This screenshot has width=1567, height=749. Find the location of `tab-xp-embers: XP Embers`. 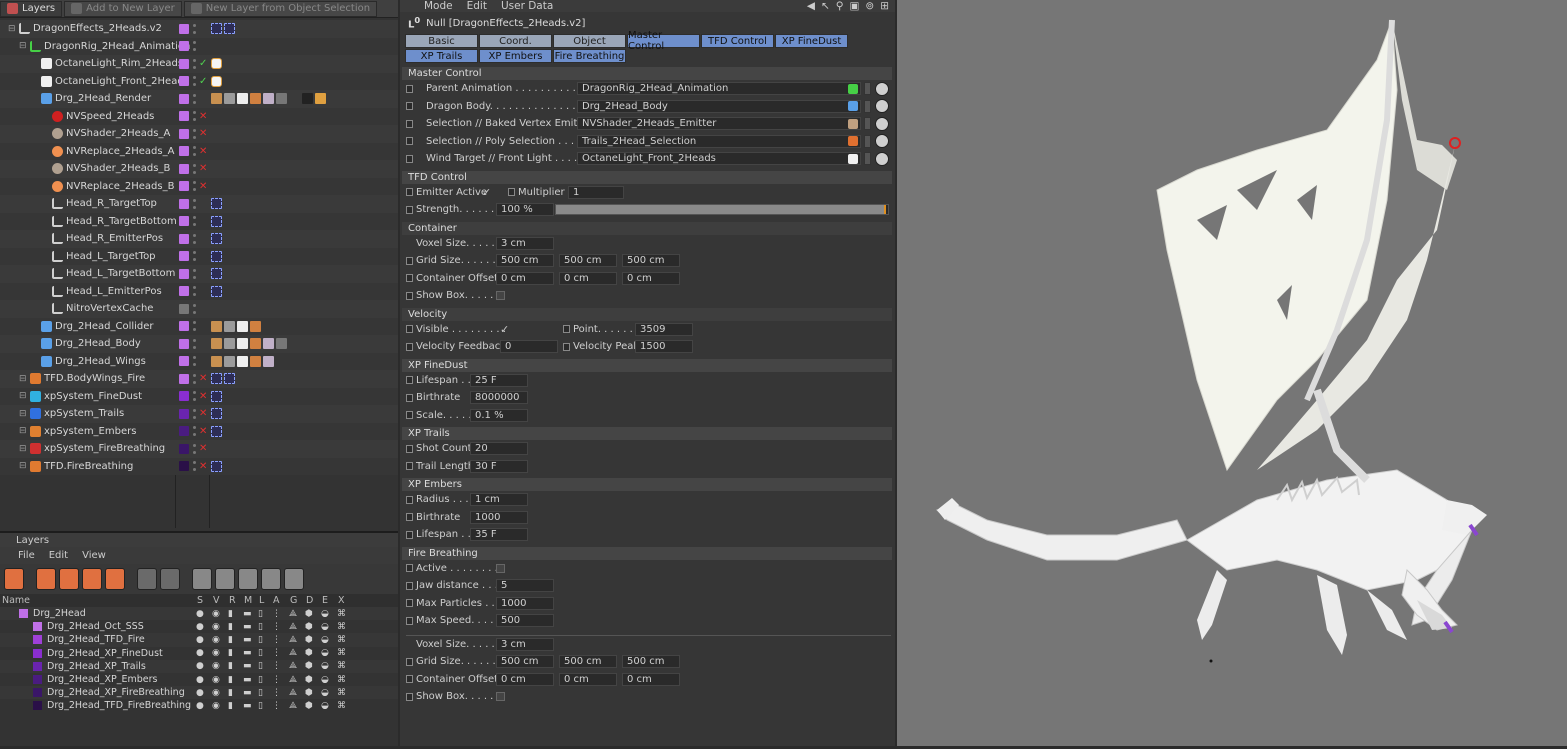

tab-xp-embers: XP Embers is located at coordinates (515, 56).